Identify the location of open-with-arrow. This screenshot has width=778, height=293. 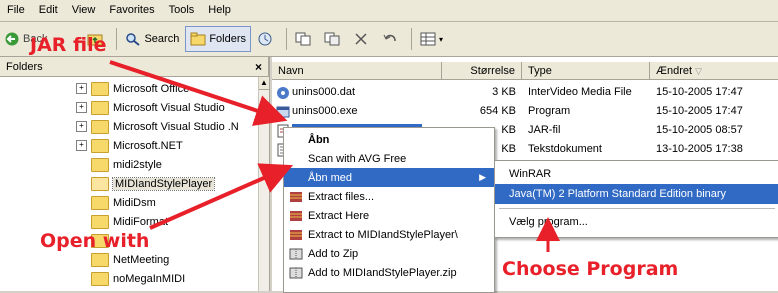
(221, 196).